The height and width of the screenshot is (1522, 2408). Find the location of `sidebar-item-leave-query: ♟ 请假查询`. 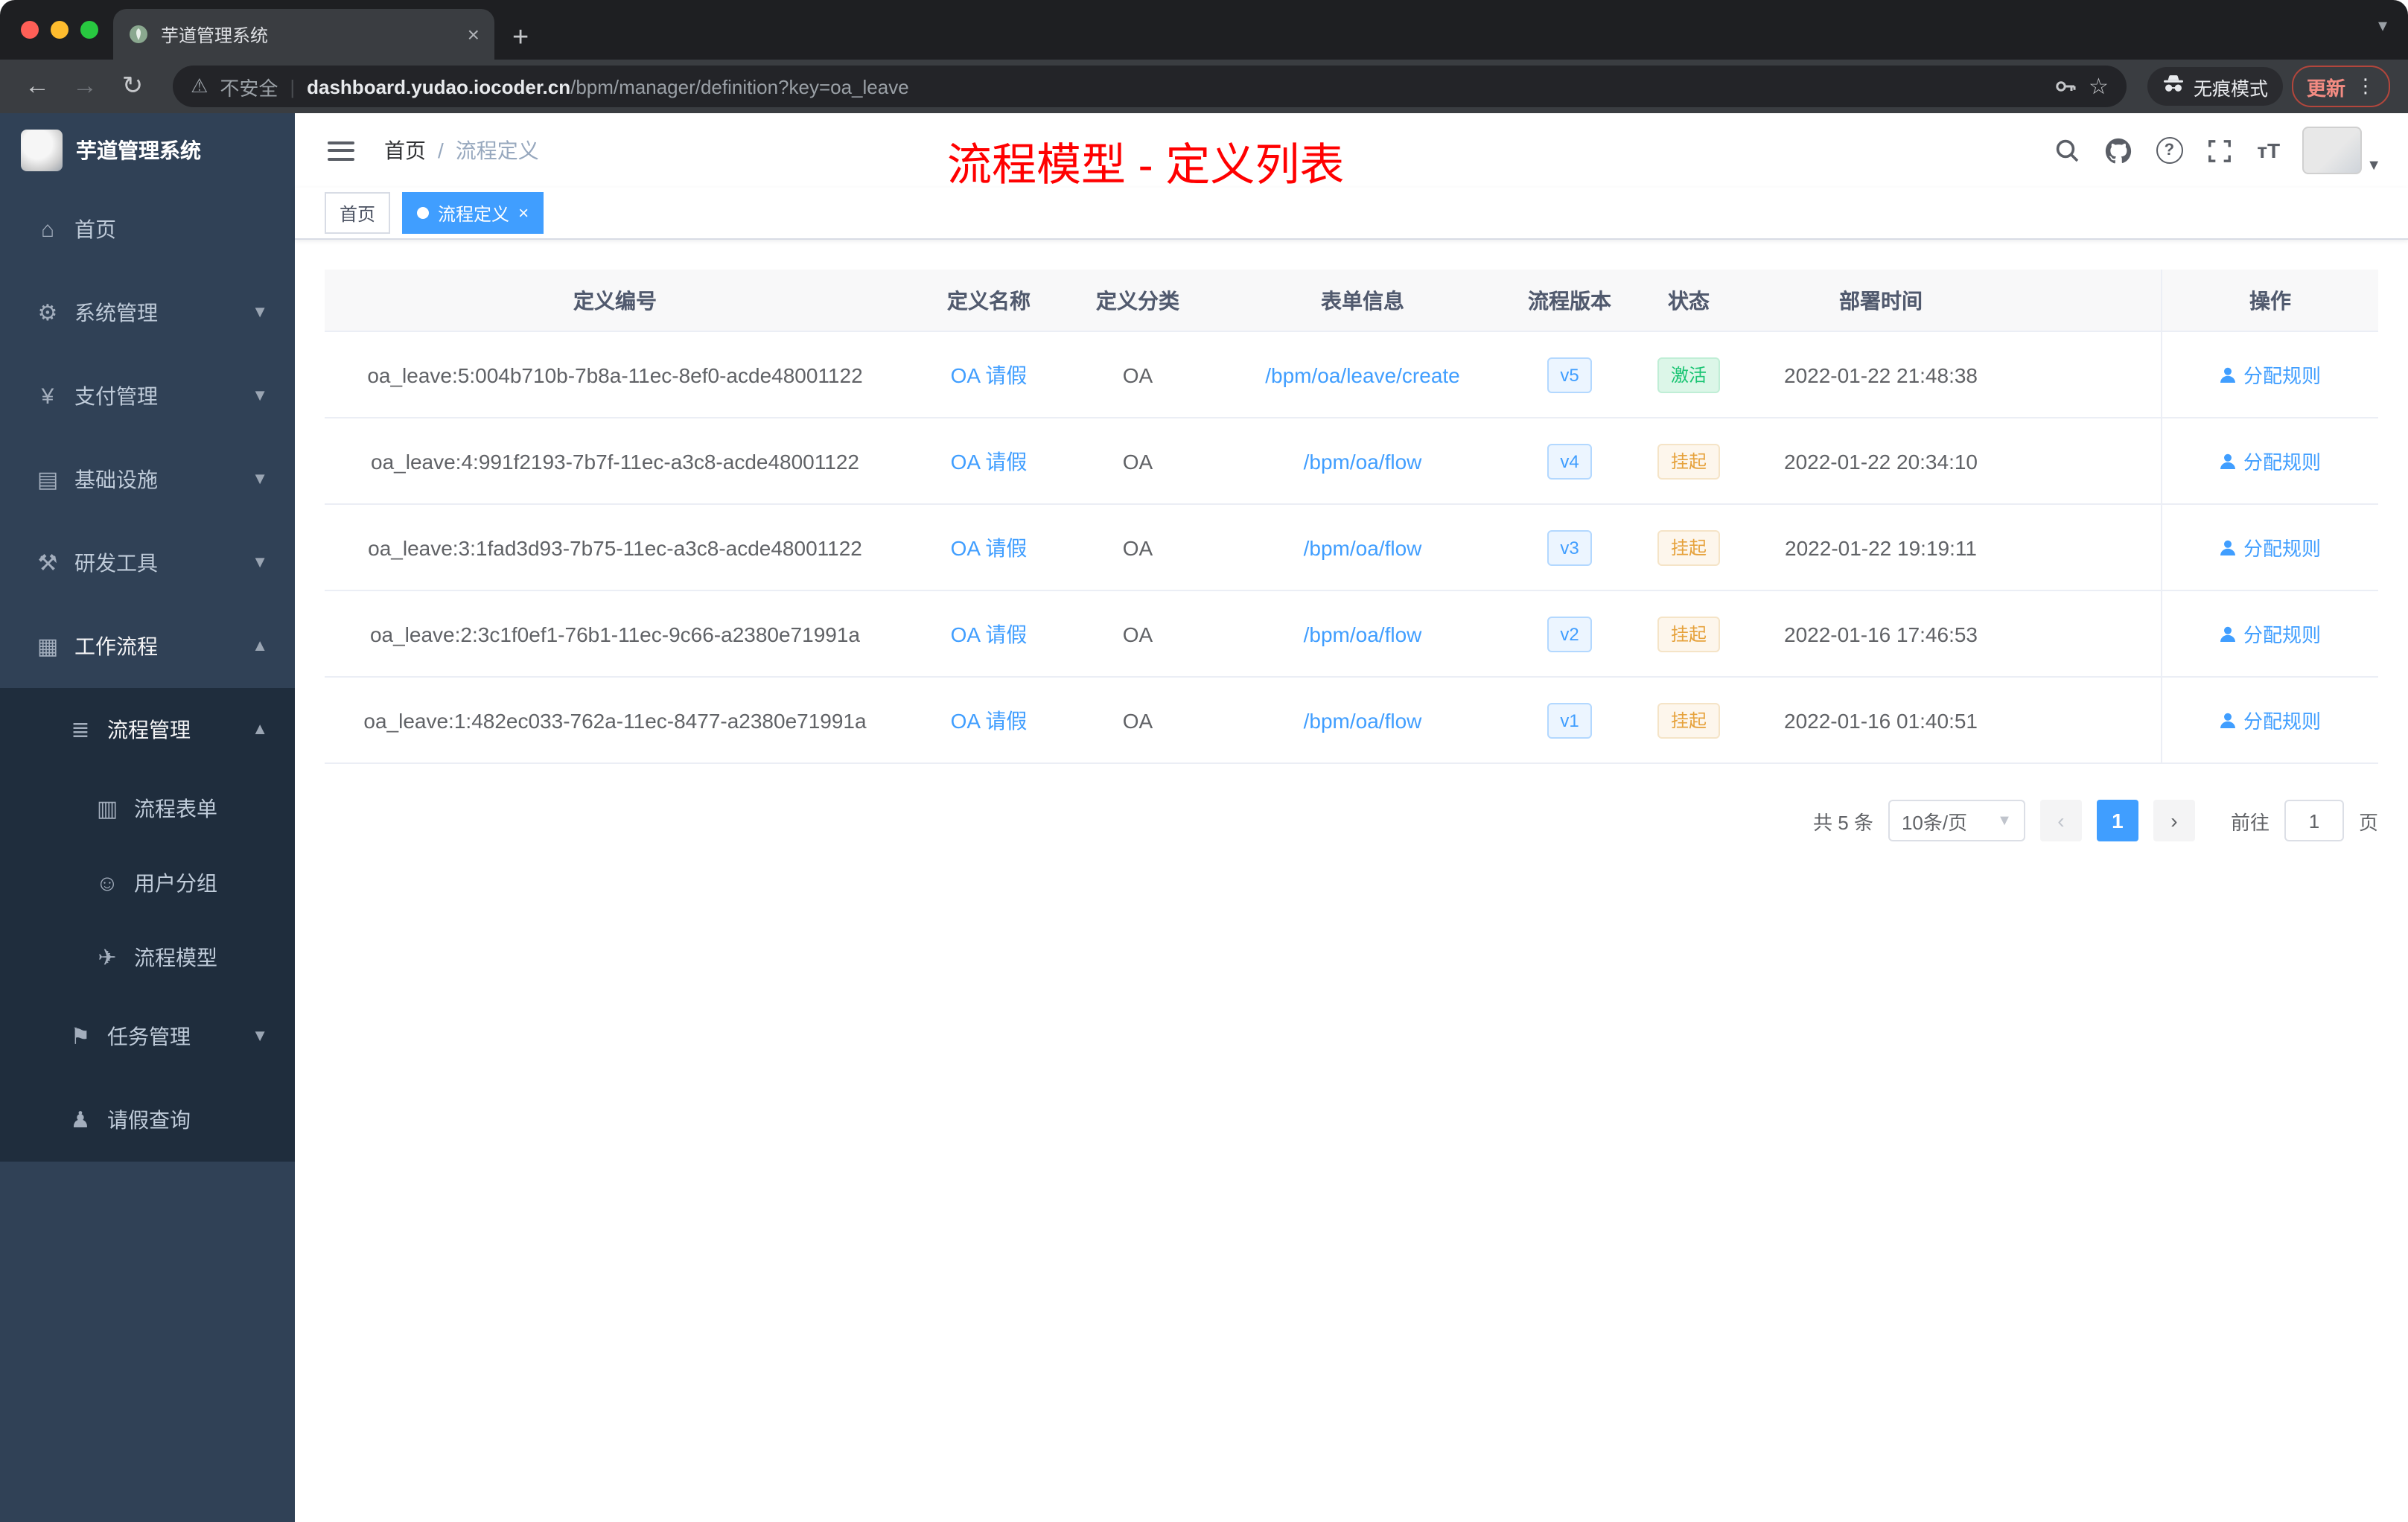

sidebar-item-leave-query: ♟ 请假查询 is located at coordinates (147, 1120).